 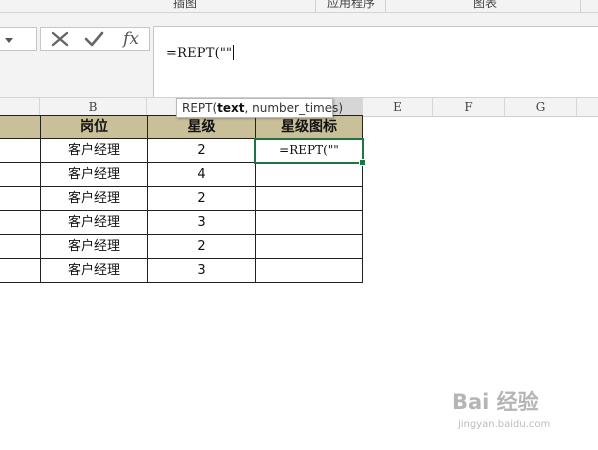 I want to click on watermark-url: jingyan.baidu.com, so click(x=504, y=424).